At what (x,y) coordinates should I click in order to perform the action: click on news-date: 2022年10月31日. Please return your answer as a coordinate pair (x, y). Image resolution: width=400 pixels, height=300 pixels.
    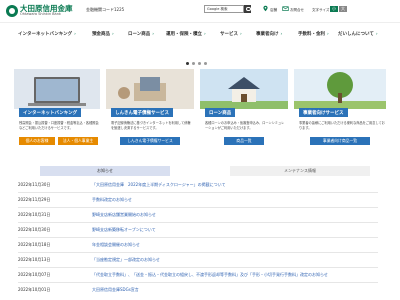
    Looking at the image, I should click on (34, 214).